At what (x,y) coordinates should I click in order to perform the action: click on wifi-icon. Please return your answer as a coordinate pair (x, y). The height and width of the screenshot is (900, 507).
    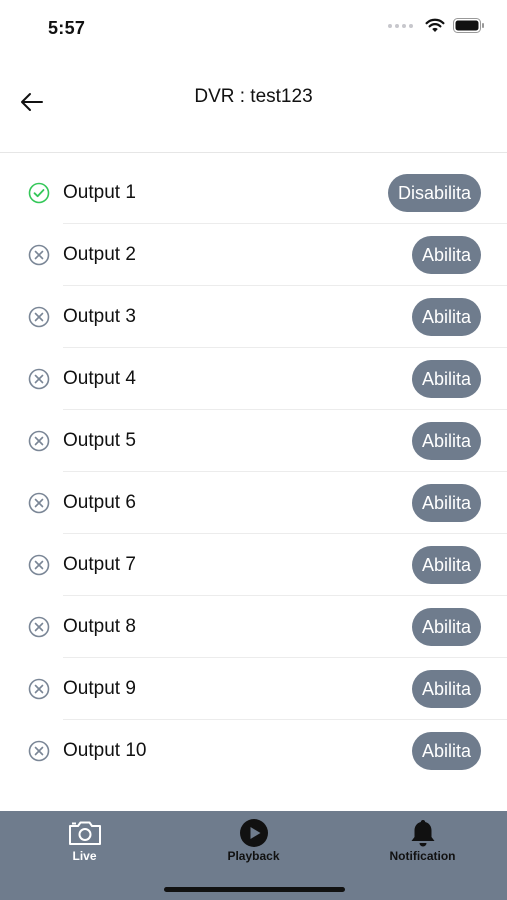
    Looking at the image, I should click on (435, 25).